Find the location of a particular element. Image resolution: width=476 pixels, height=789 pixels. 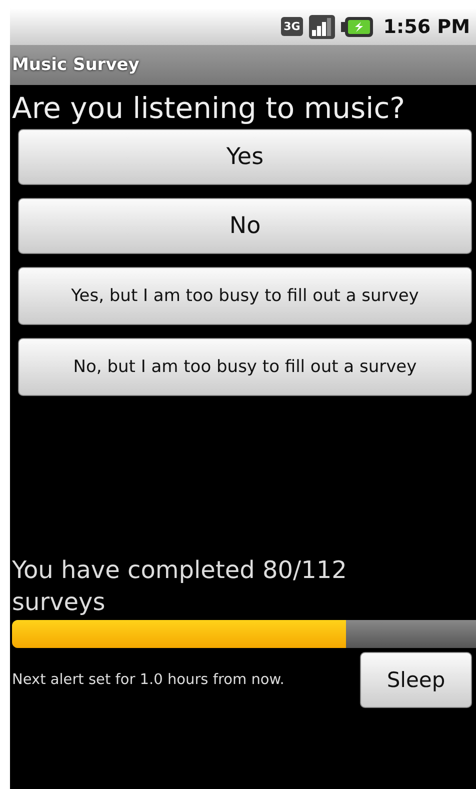

signal-icon is located at coordinates (322, 26).